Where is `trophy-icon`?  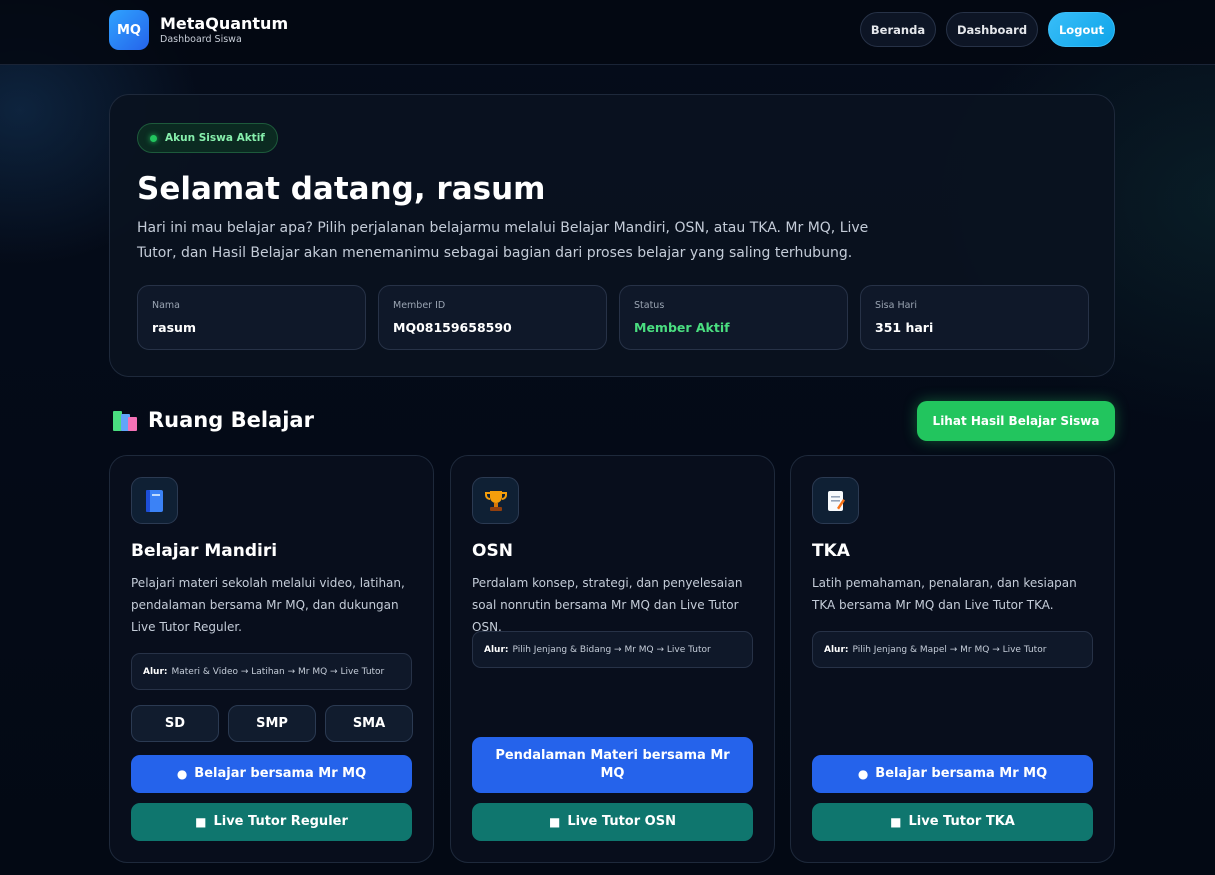 trophy-icon is located at coordinates (495, 500).